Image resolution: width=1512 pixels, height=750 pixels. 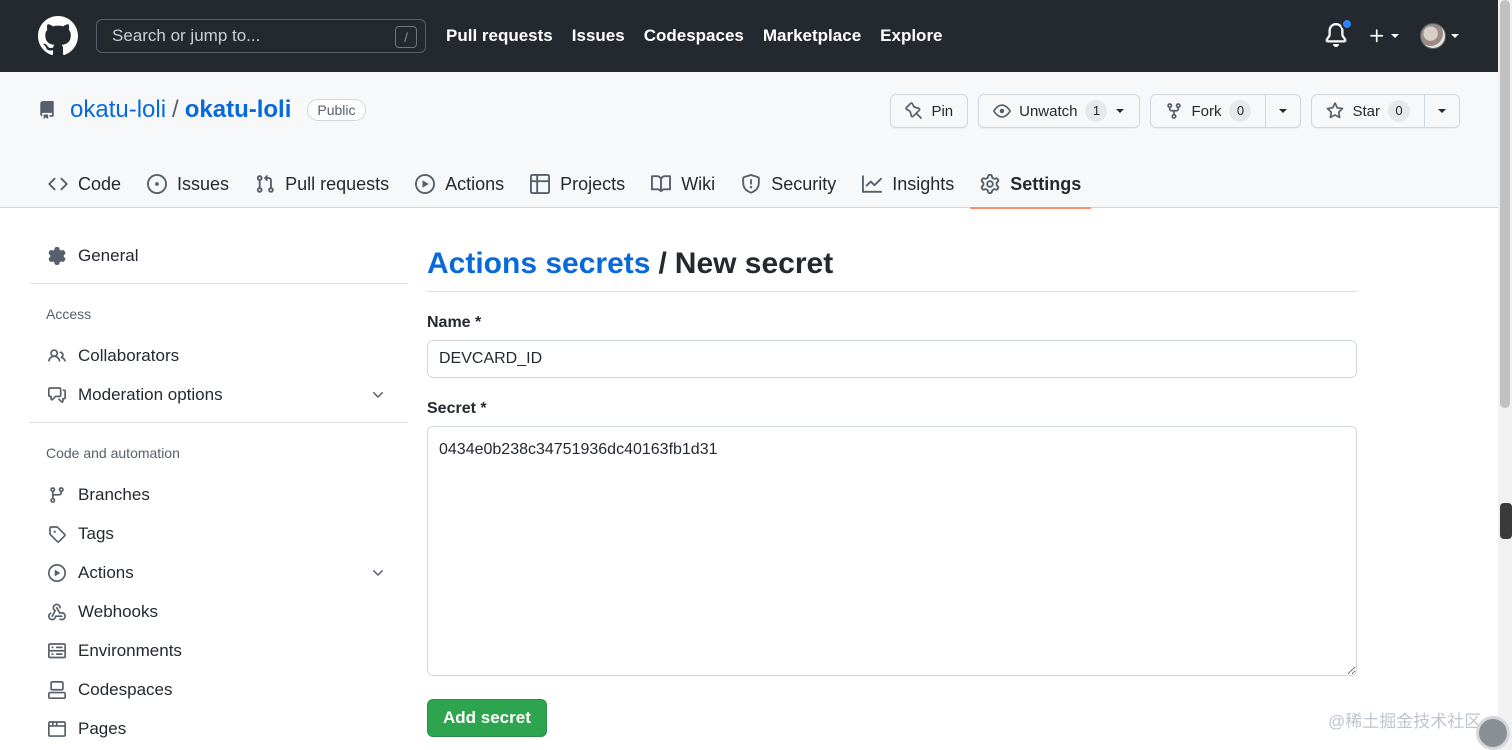 What do you see at coordinates (108, 255) in the screenshot?
I see `sidebar-item-label: General` at bounding box center [108, 255].